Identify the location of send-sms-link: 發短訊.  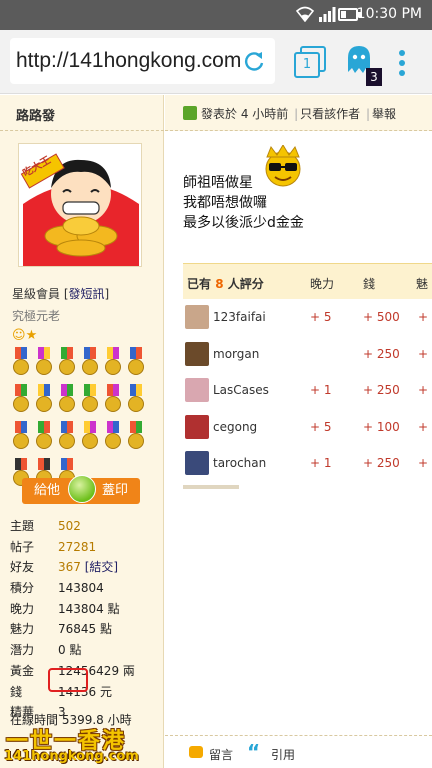
(87, 294).